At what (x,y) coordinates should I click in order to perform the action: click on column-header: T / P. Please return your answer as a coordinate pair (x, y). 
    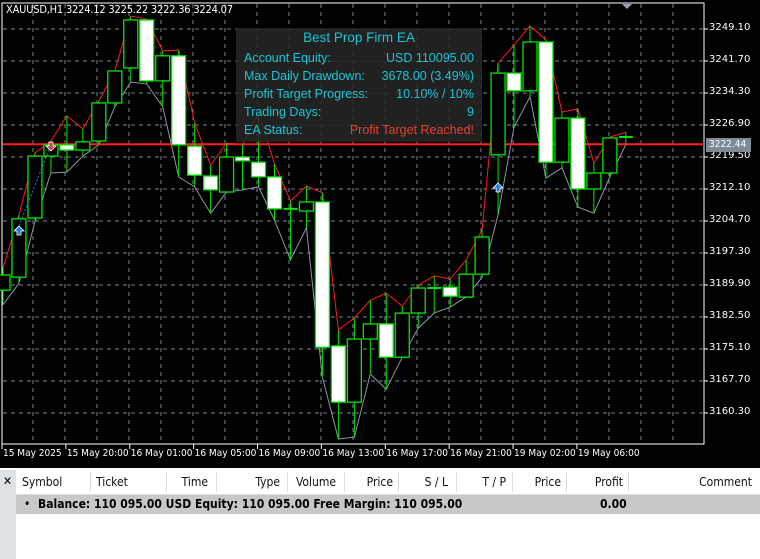
    Looking at the image, I should click on (494, 482).